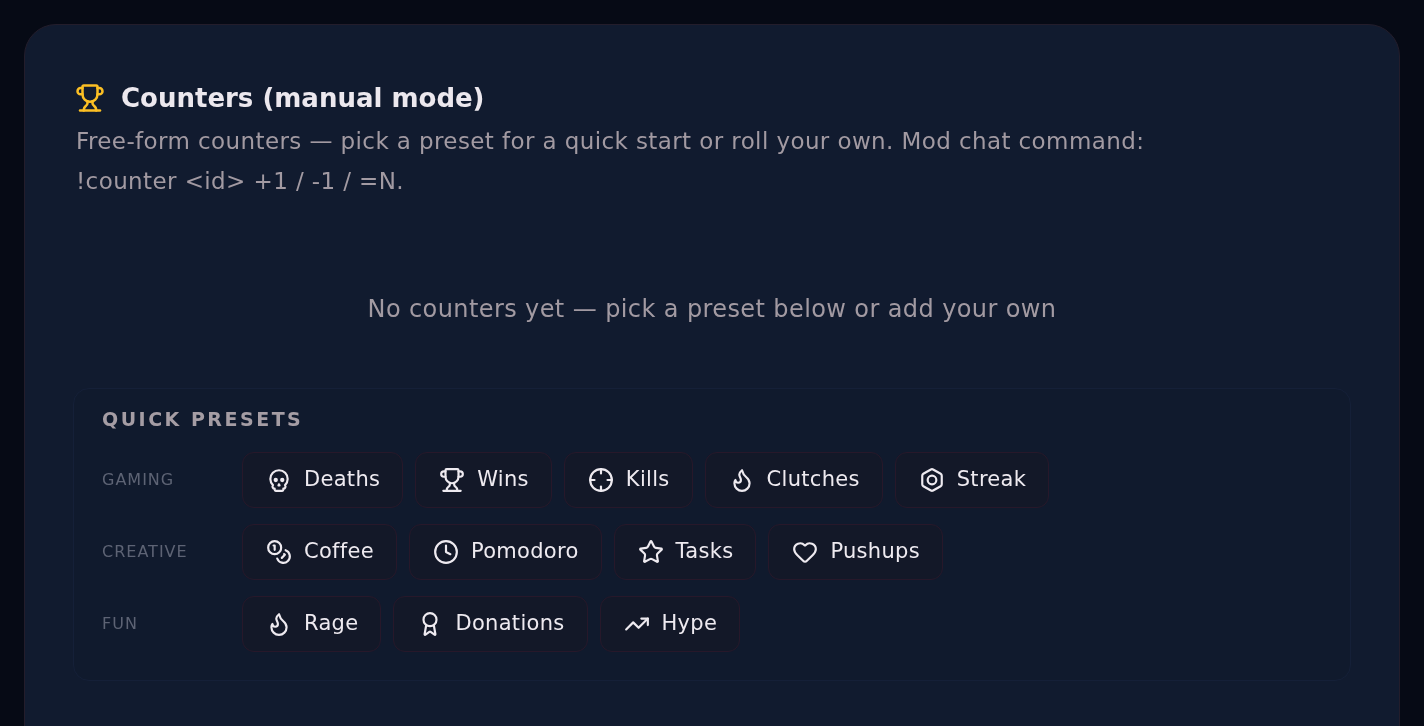  I want to click on clock-icon, so click(445, 552).